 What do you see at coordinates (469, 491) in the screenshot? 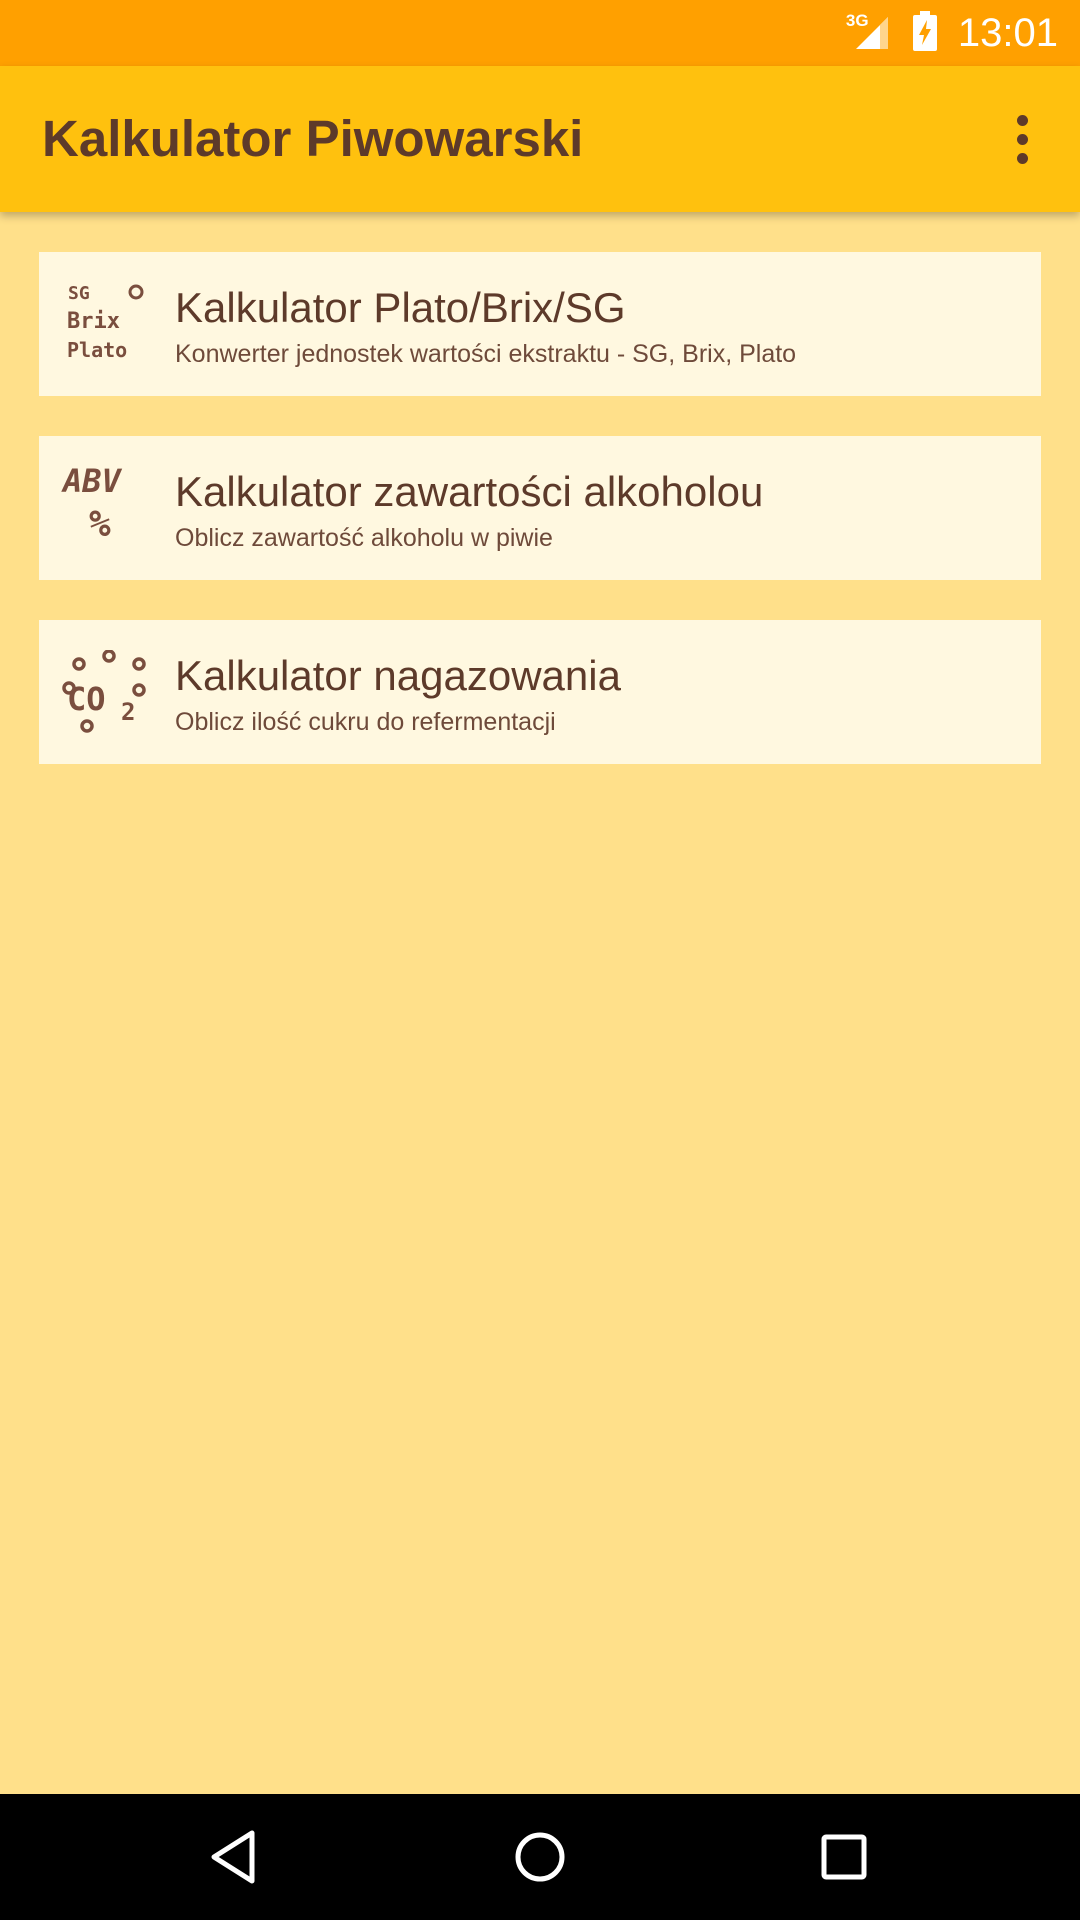
I see `card-title: Kalkulator zawartości alkoholou` at bounding box center [469, 491].